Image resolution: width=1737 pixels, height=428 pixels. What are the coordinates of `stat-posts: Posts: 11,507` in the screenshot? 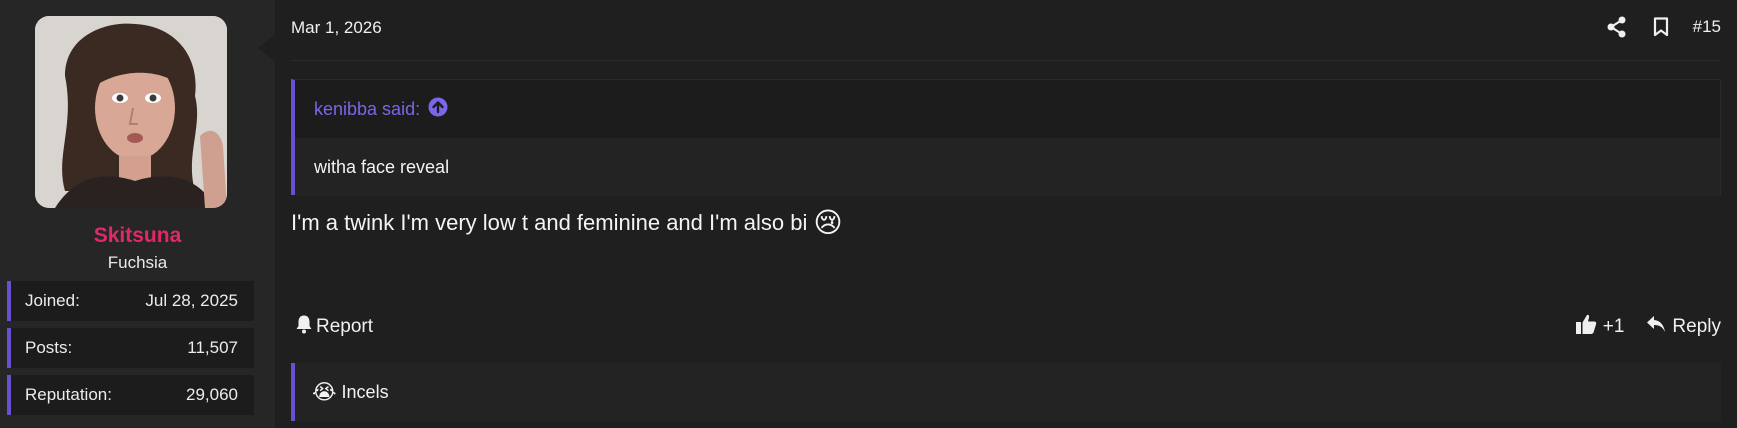 It's located at (130, 348).